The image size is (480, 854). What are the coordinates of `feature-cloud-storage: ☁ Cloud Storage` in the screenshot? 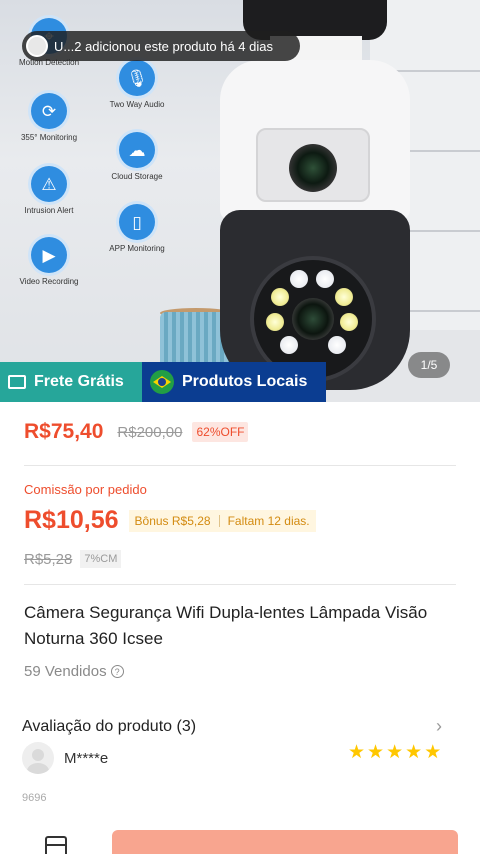 It's located at (137, 156).